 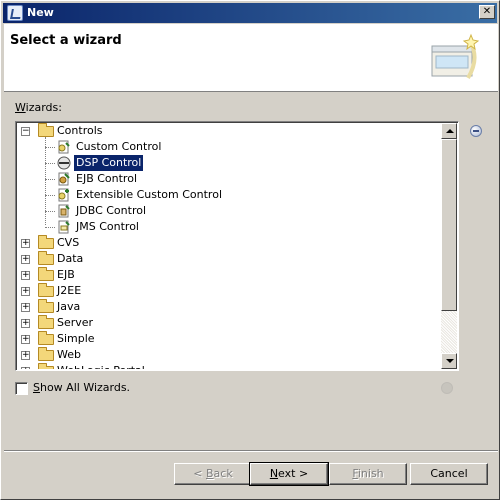 What do you see at coordinates (81, 387) in the screenshot?
I see `show-all-wizards-label: Show All Wizards.` at bounding box center [81, 387].